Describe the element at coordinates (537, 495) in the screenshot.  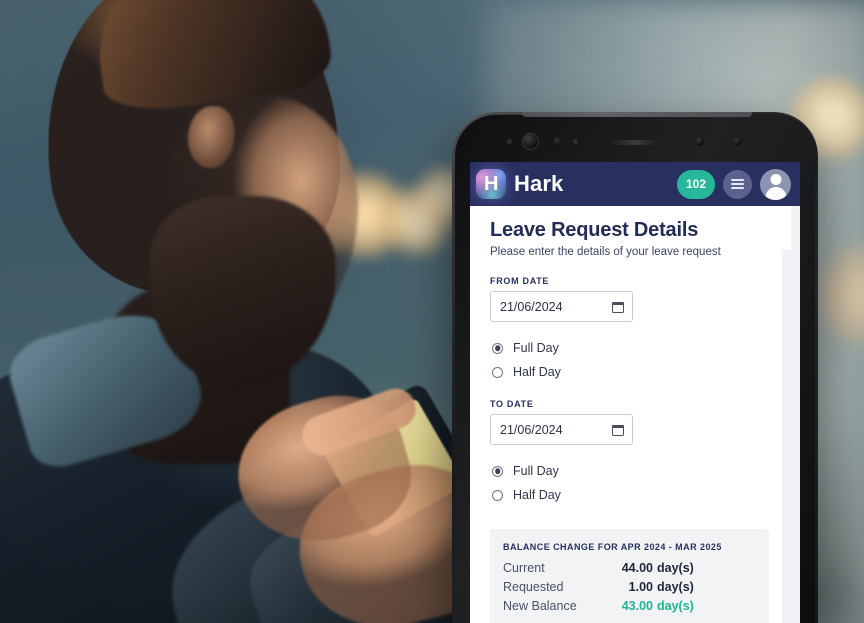
I see `to-date-half-day-label: Half Day` at that location.